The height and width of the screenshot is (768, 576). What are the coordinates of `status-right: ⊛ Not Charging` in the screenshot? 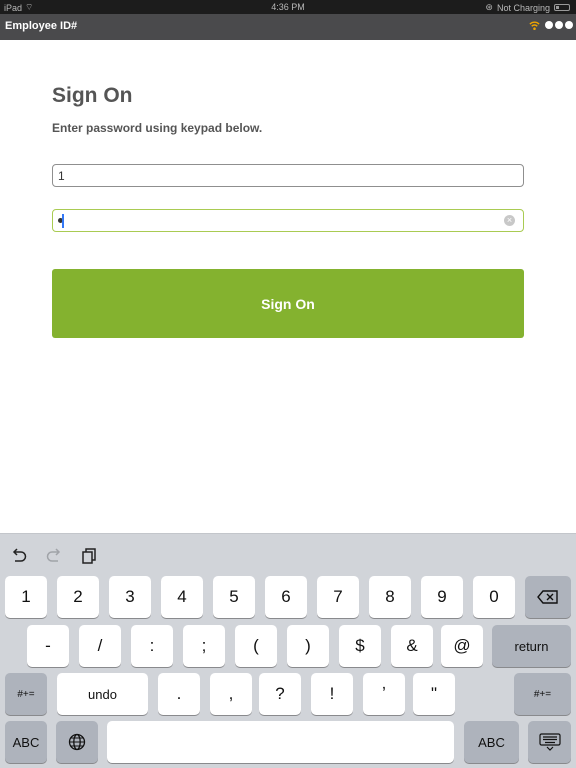 It's located at (527, 7).